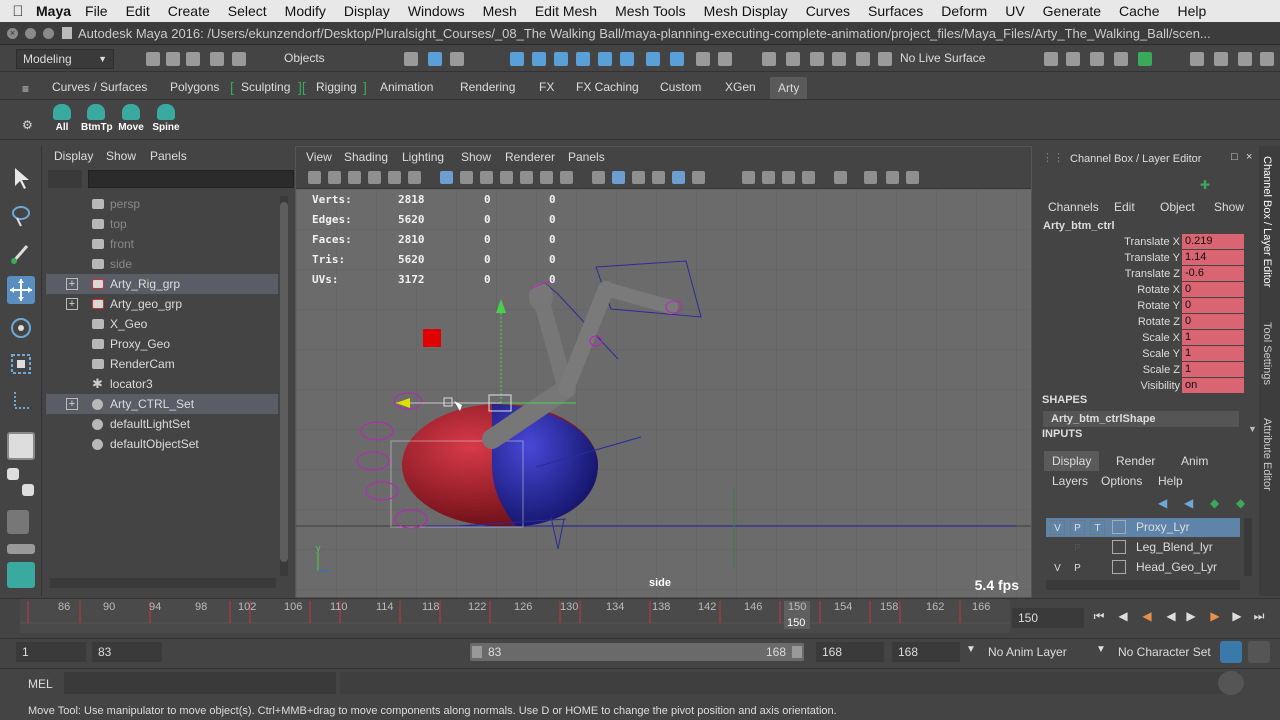  I want to click on attr-value: 0, so click(1213, 321).